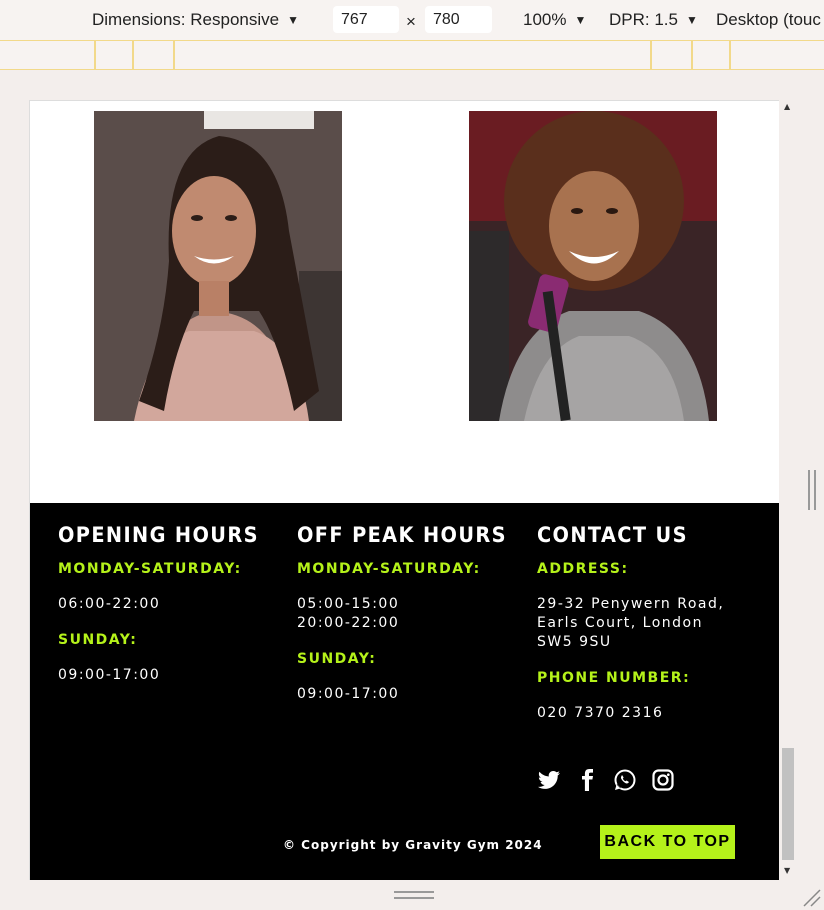 The height and width of the screenshot is (910, 824). What do you see at coordinates (545, 19) in the screenshot?
I see `zoom-label: 100%` at bounding box center [545, 19].